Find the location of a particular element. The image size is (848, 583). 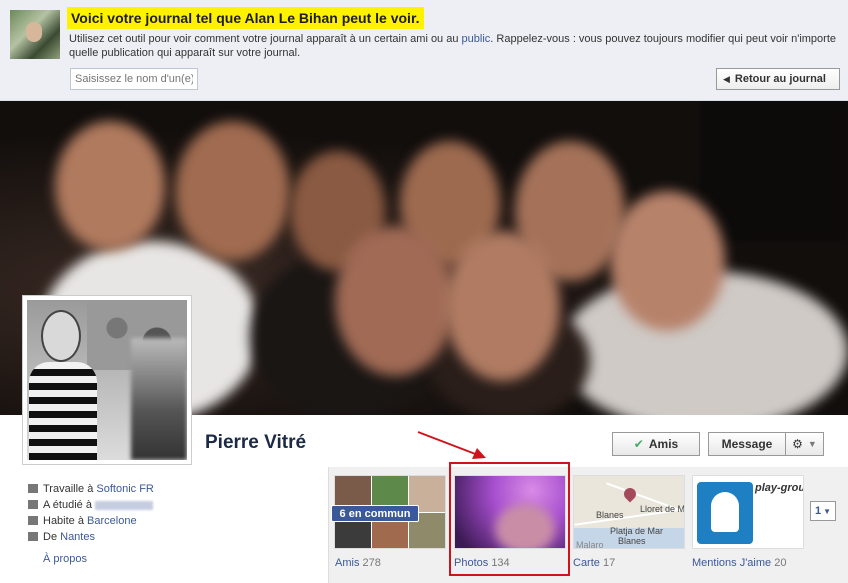

friends-button-label: Amis is located at coordinates (663, 444).